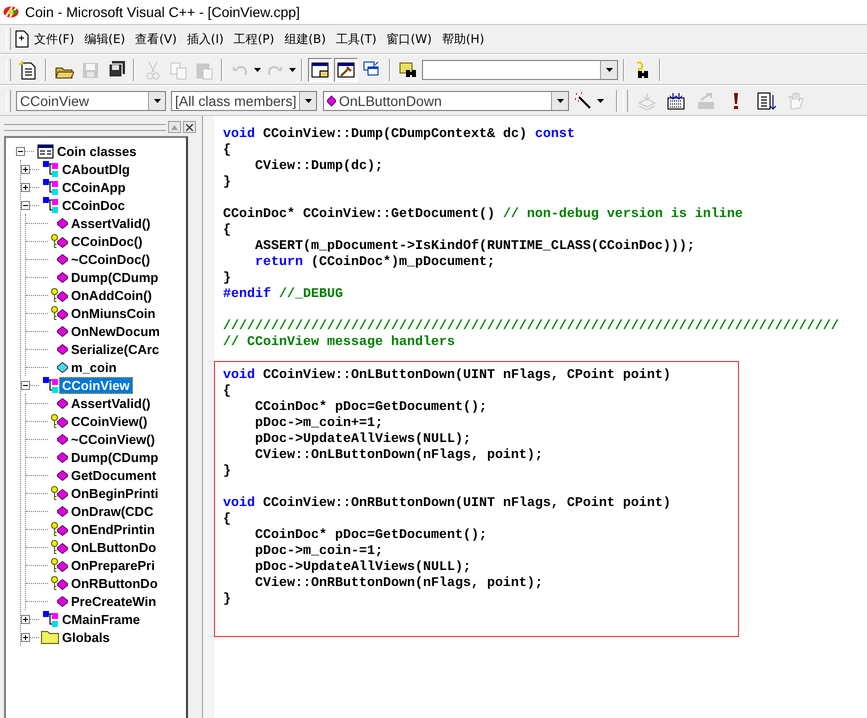  I want to click on tree-item: OnDraw(CDC, so click(112, 511).